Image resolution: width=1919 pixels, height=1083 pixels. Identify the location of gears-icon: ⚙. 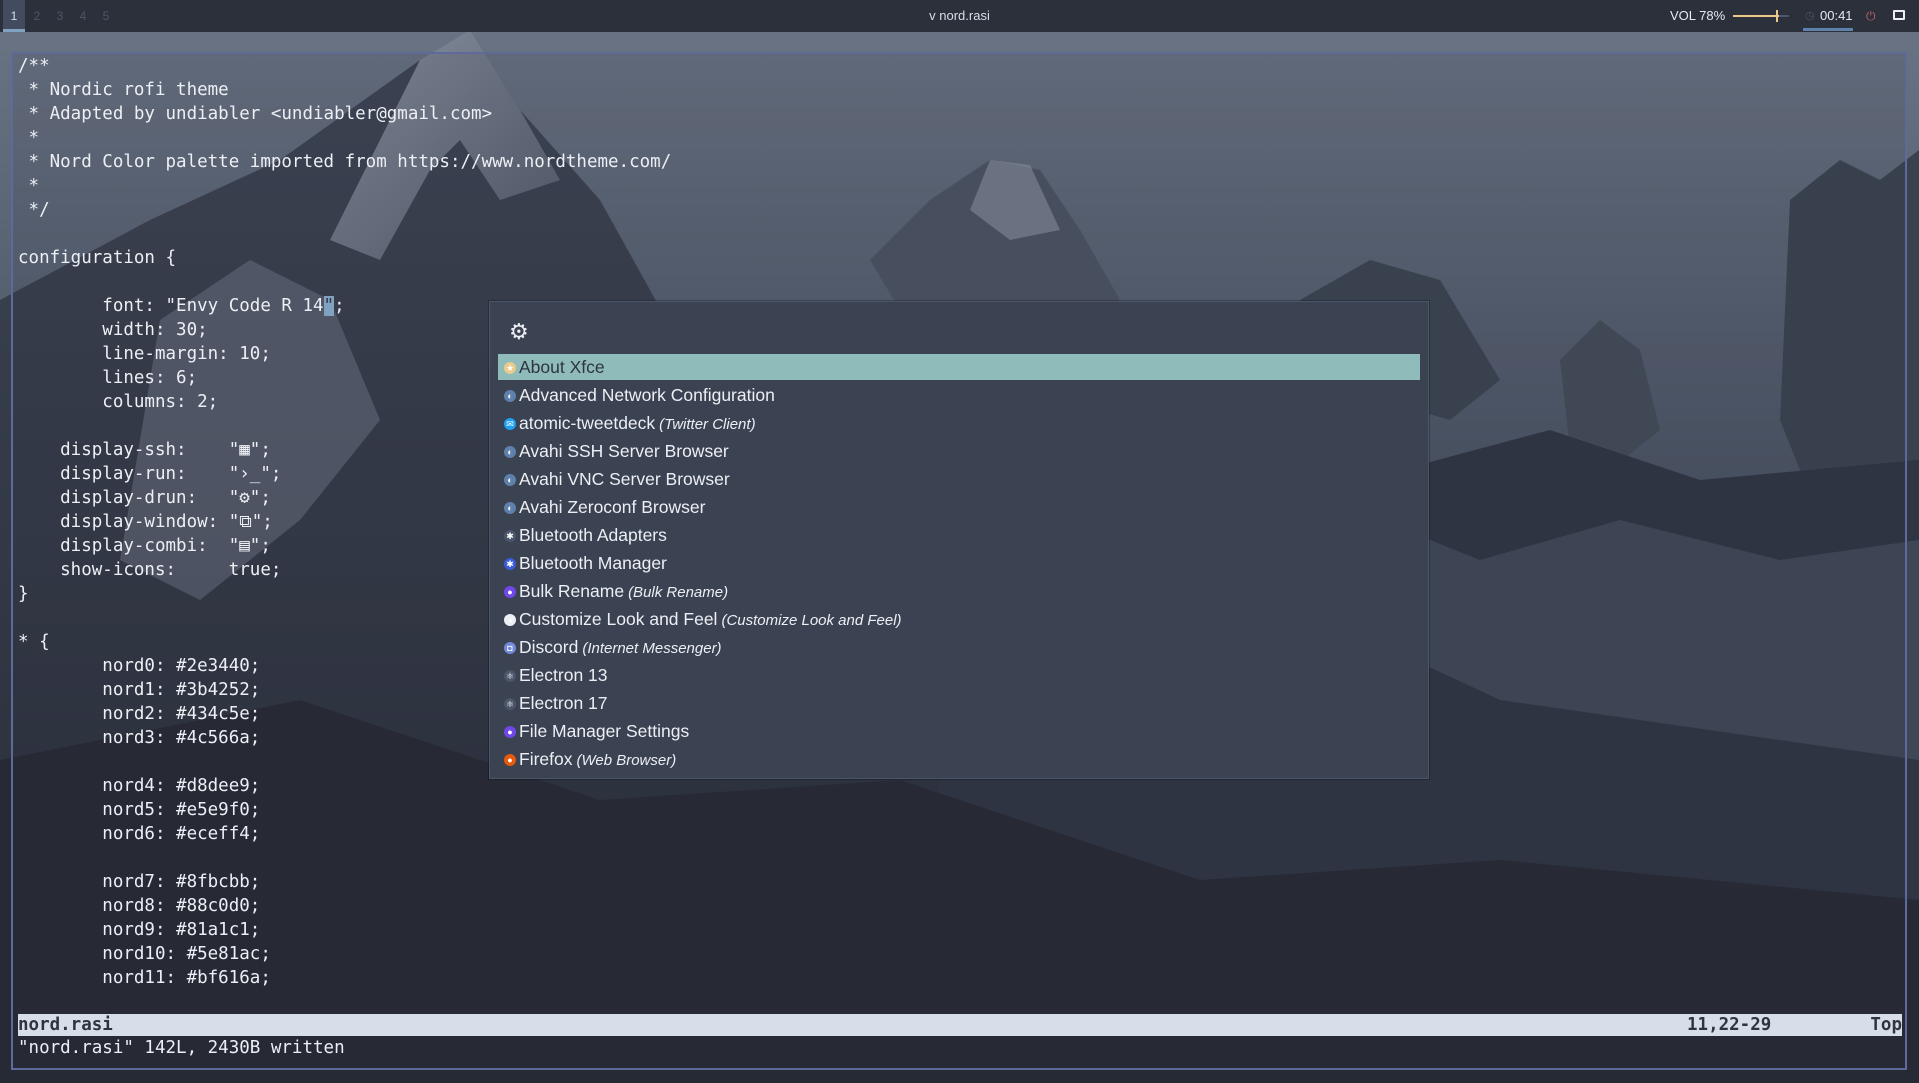
(519, 331).